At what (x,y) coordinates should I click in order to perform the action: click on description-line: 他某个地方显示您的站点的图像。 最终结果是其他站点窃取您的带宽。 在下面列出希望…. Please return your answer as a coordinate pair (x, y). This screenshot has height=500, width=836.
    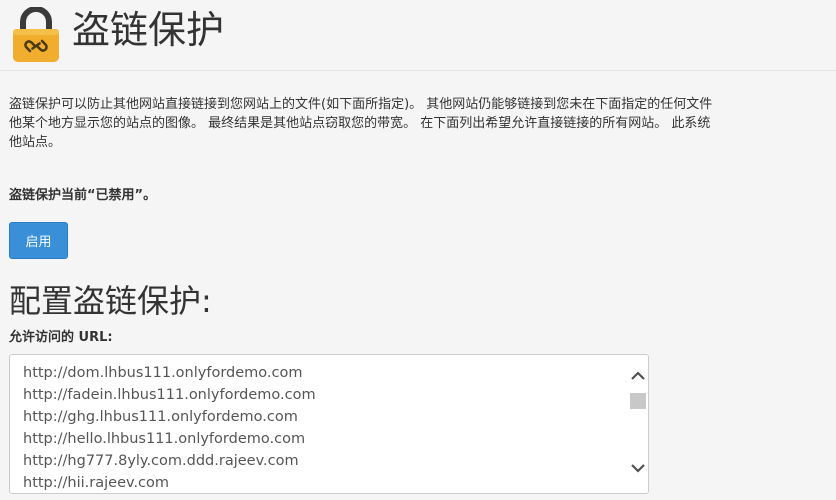
    Looking at the image, I should click on (360, 123).